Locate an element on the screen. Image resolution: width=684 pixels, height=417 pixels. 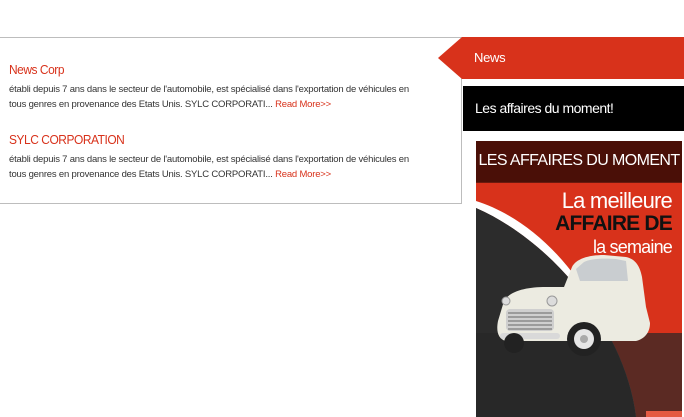
promo-corner-tab is located at coordinates (664, 414).